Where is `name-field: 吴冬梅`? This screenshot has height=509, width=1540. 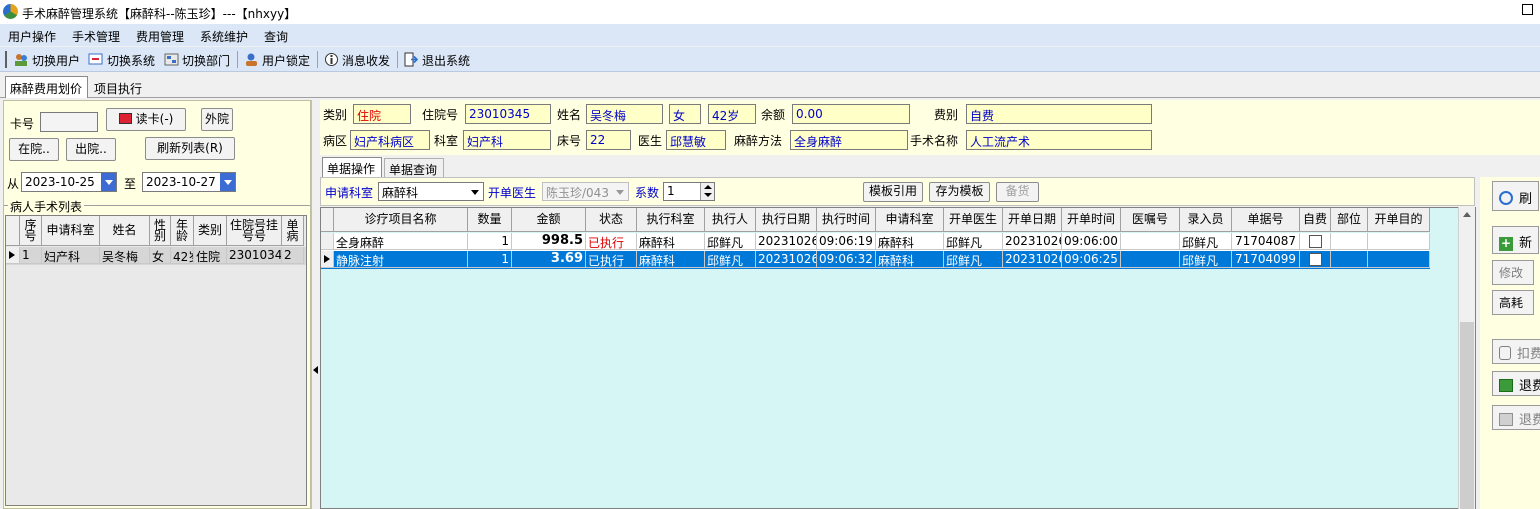 name-field: 吴冬梅 is located at coordinates (624, 114).